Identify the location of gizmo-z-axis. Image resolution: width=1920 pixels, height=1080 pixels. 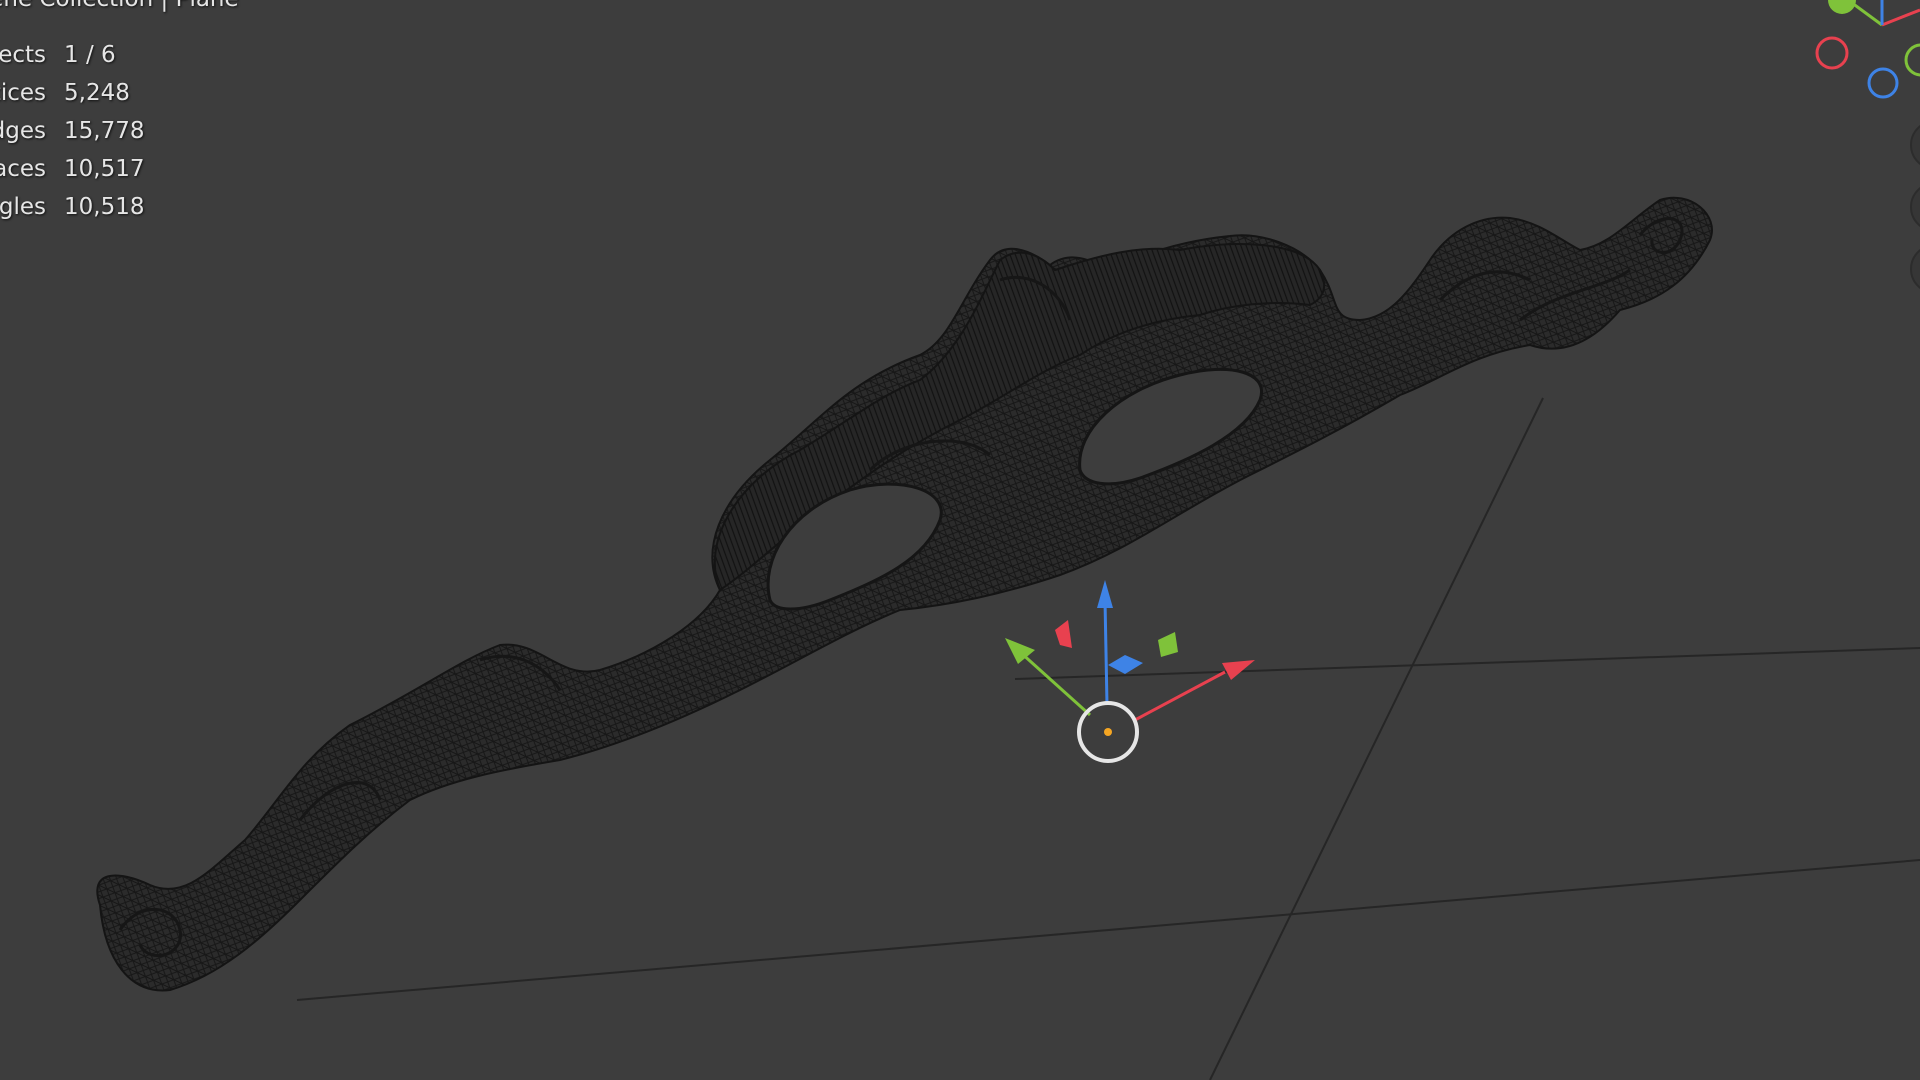
(1106, 652).